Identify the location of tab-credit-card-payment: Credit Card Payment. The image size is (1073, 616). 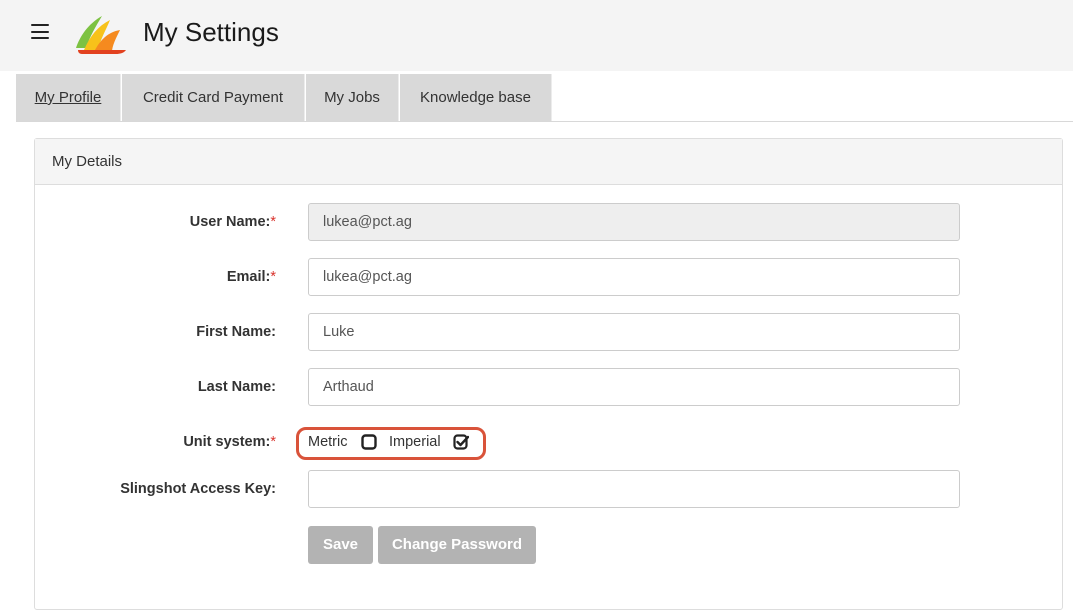
(213, 97).